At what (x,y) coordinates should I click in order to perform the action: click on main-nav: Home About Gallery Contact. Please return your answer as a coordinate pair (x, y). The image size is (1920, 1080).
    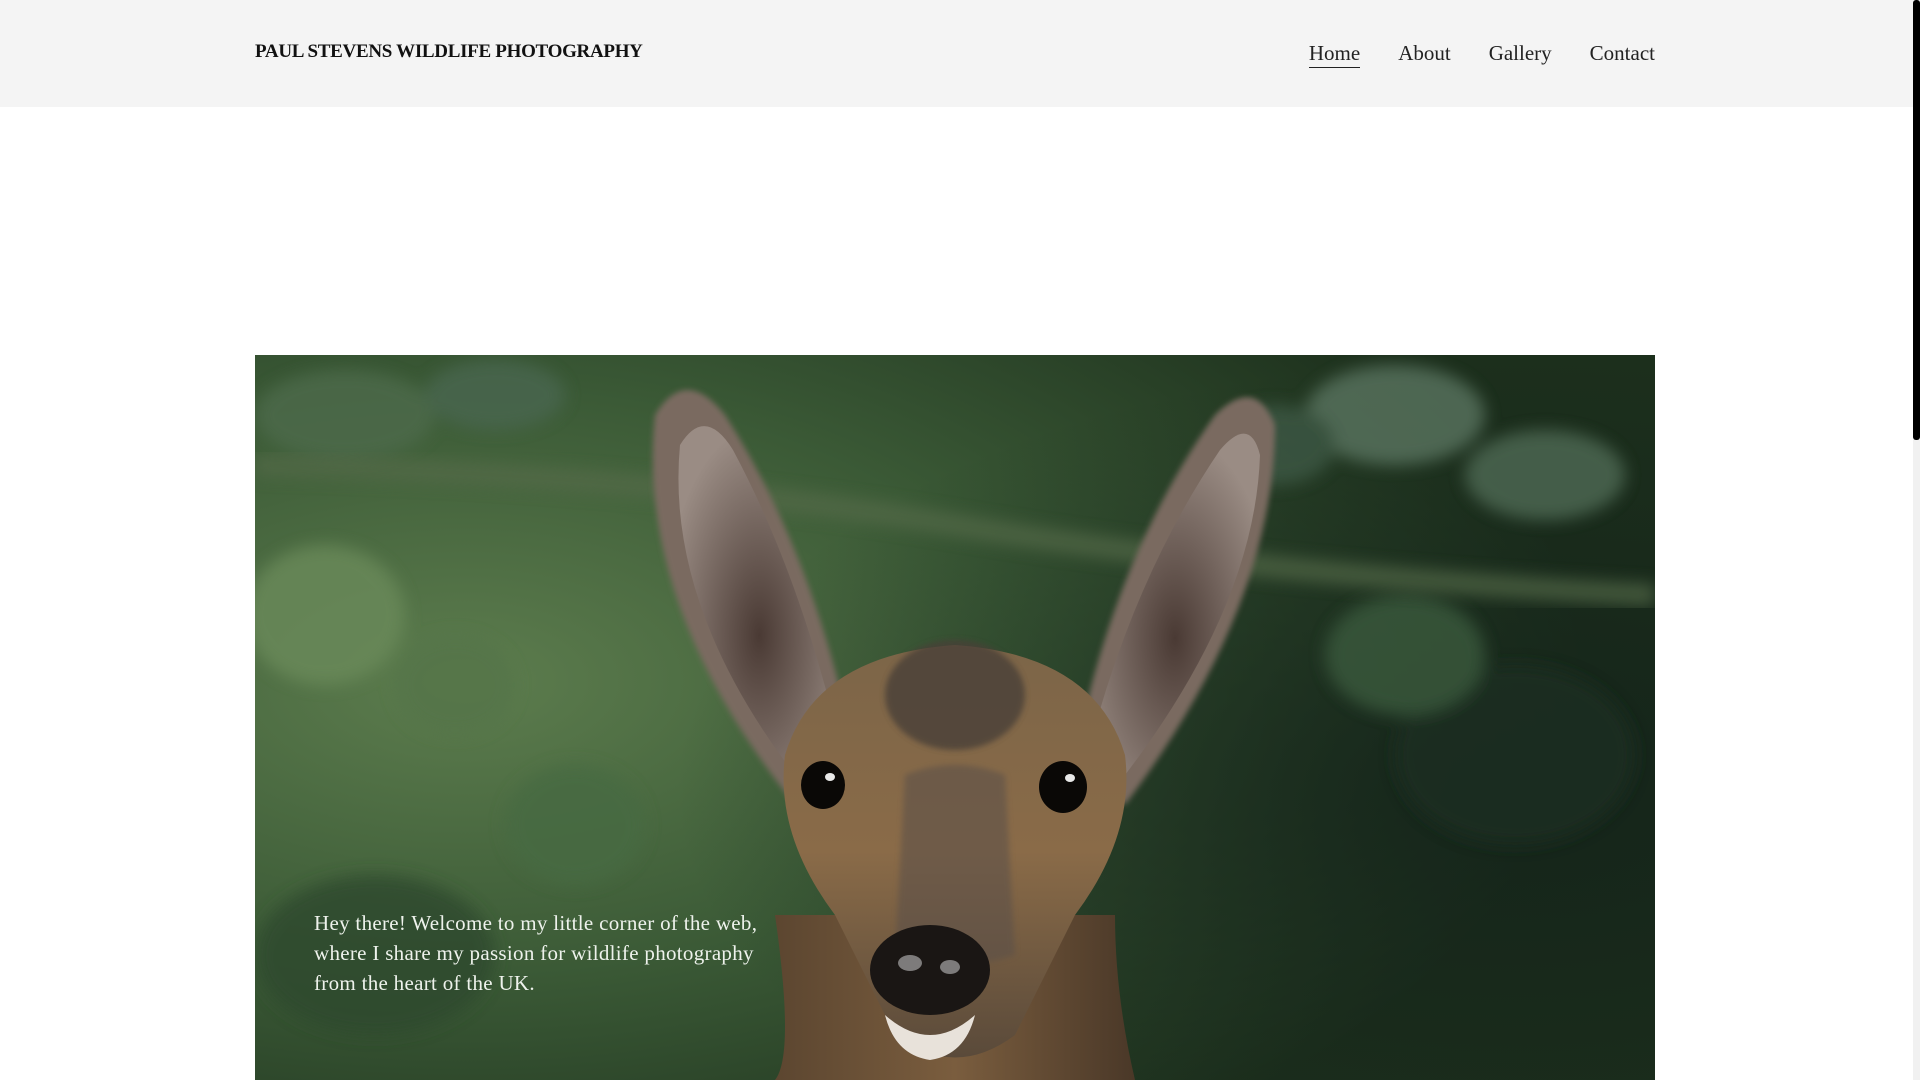
    Looking at the image, I should click on (1481, 54).